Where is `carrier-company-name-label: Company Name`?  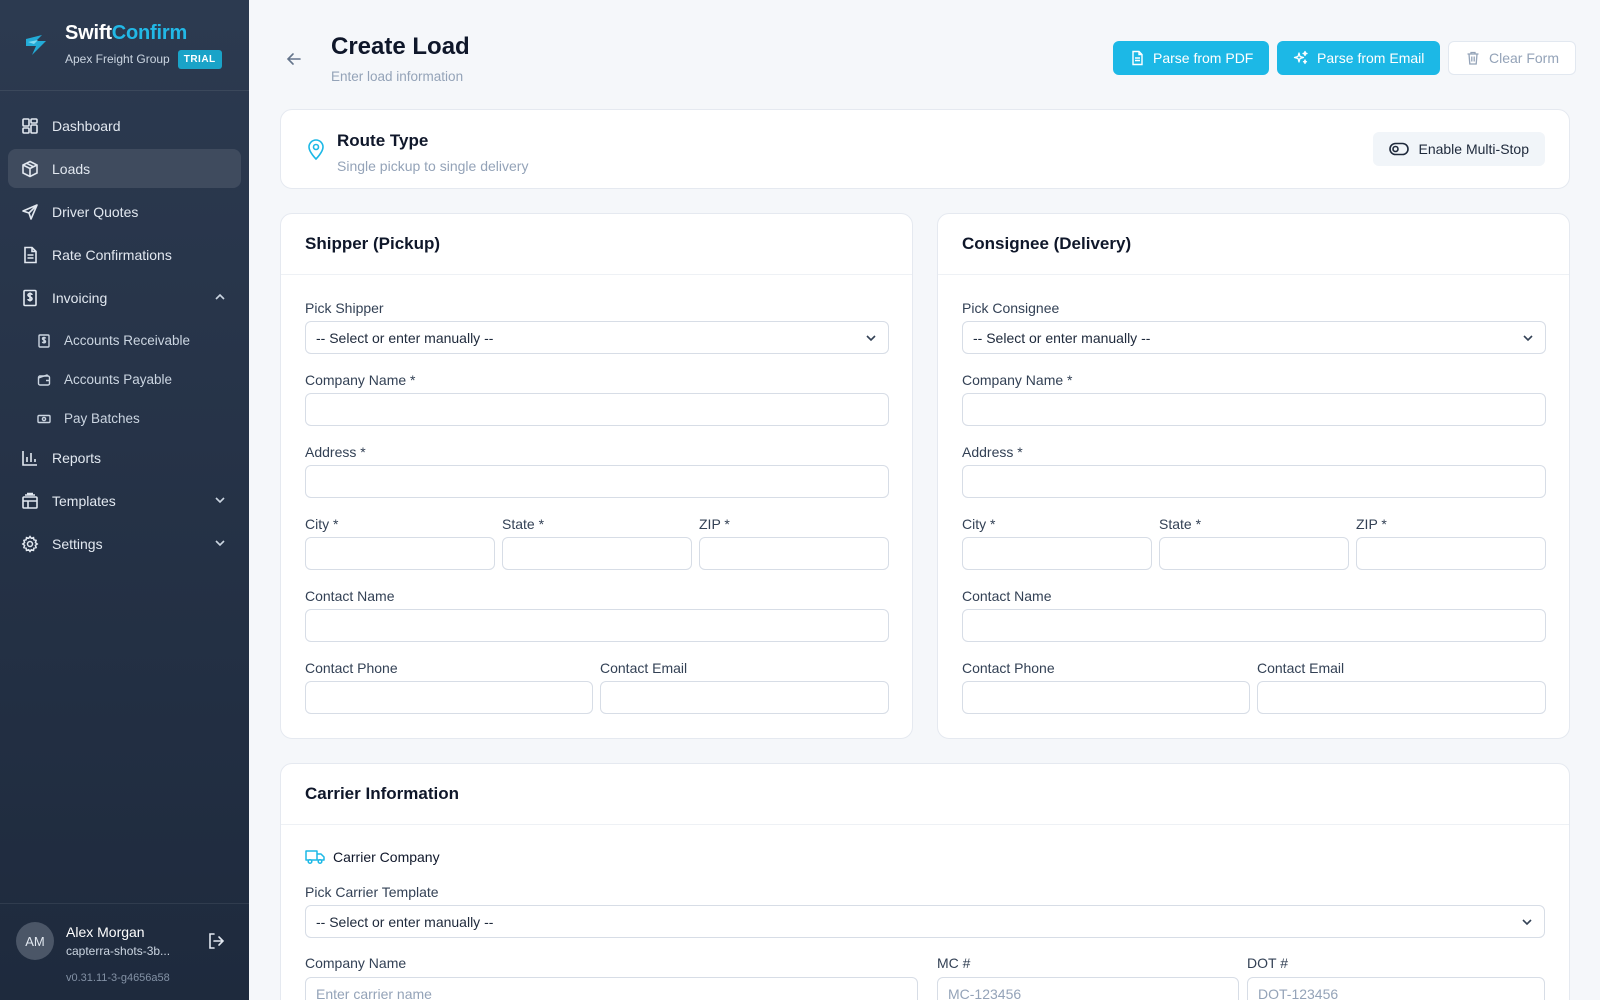 carrier-company-name-label: Company Name is located at coordinates (356, 963).